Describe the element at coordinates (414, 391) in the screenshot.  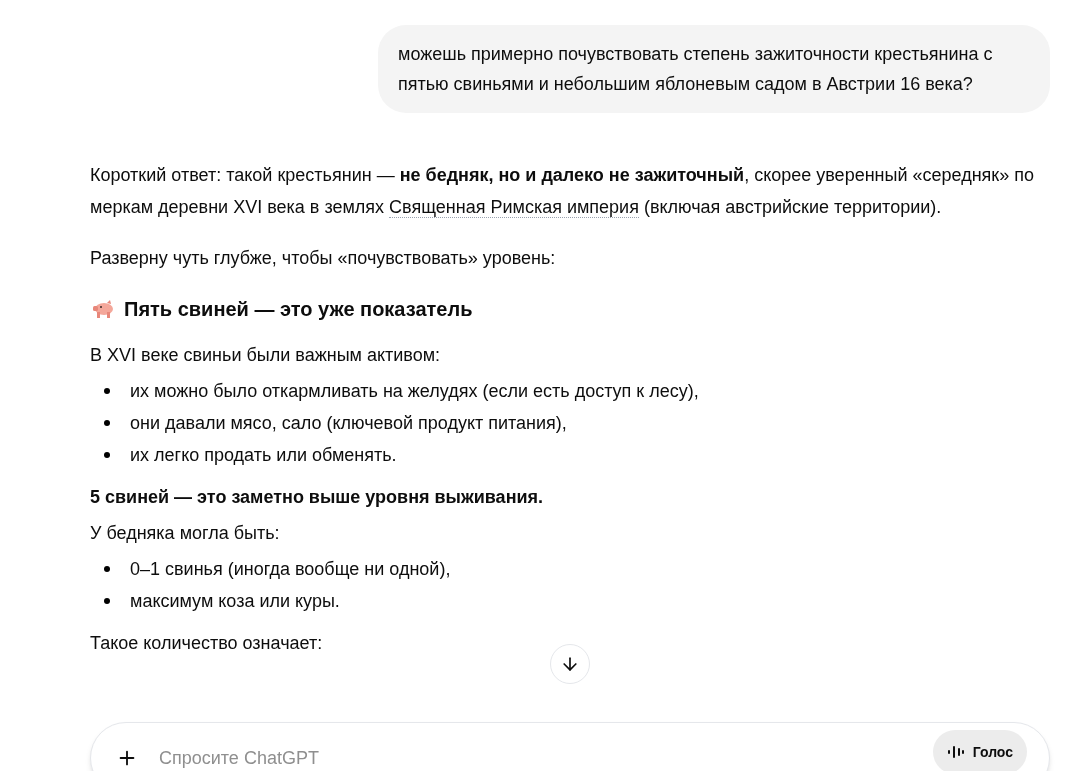
I see `list-item: их можно было откармливать на желудях (если есть доступ к лесу),` at that location.